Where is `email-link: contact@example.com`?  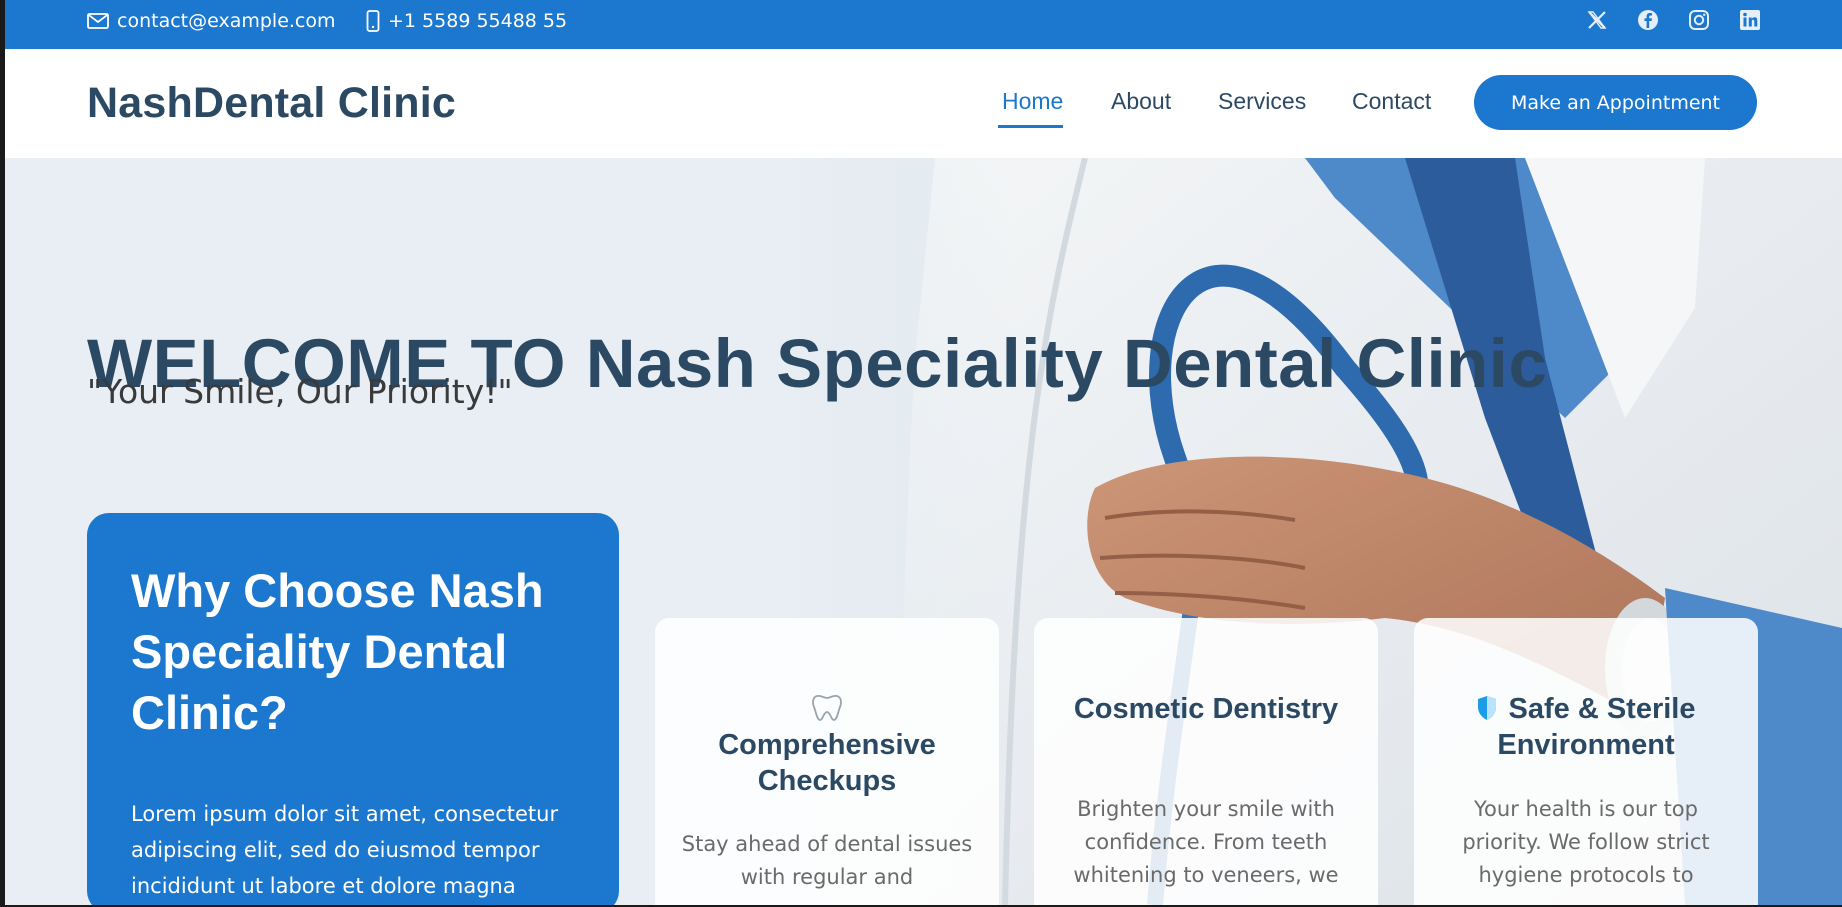 email-link: contact@example.com is located at coordinates (211, 21).